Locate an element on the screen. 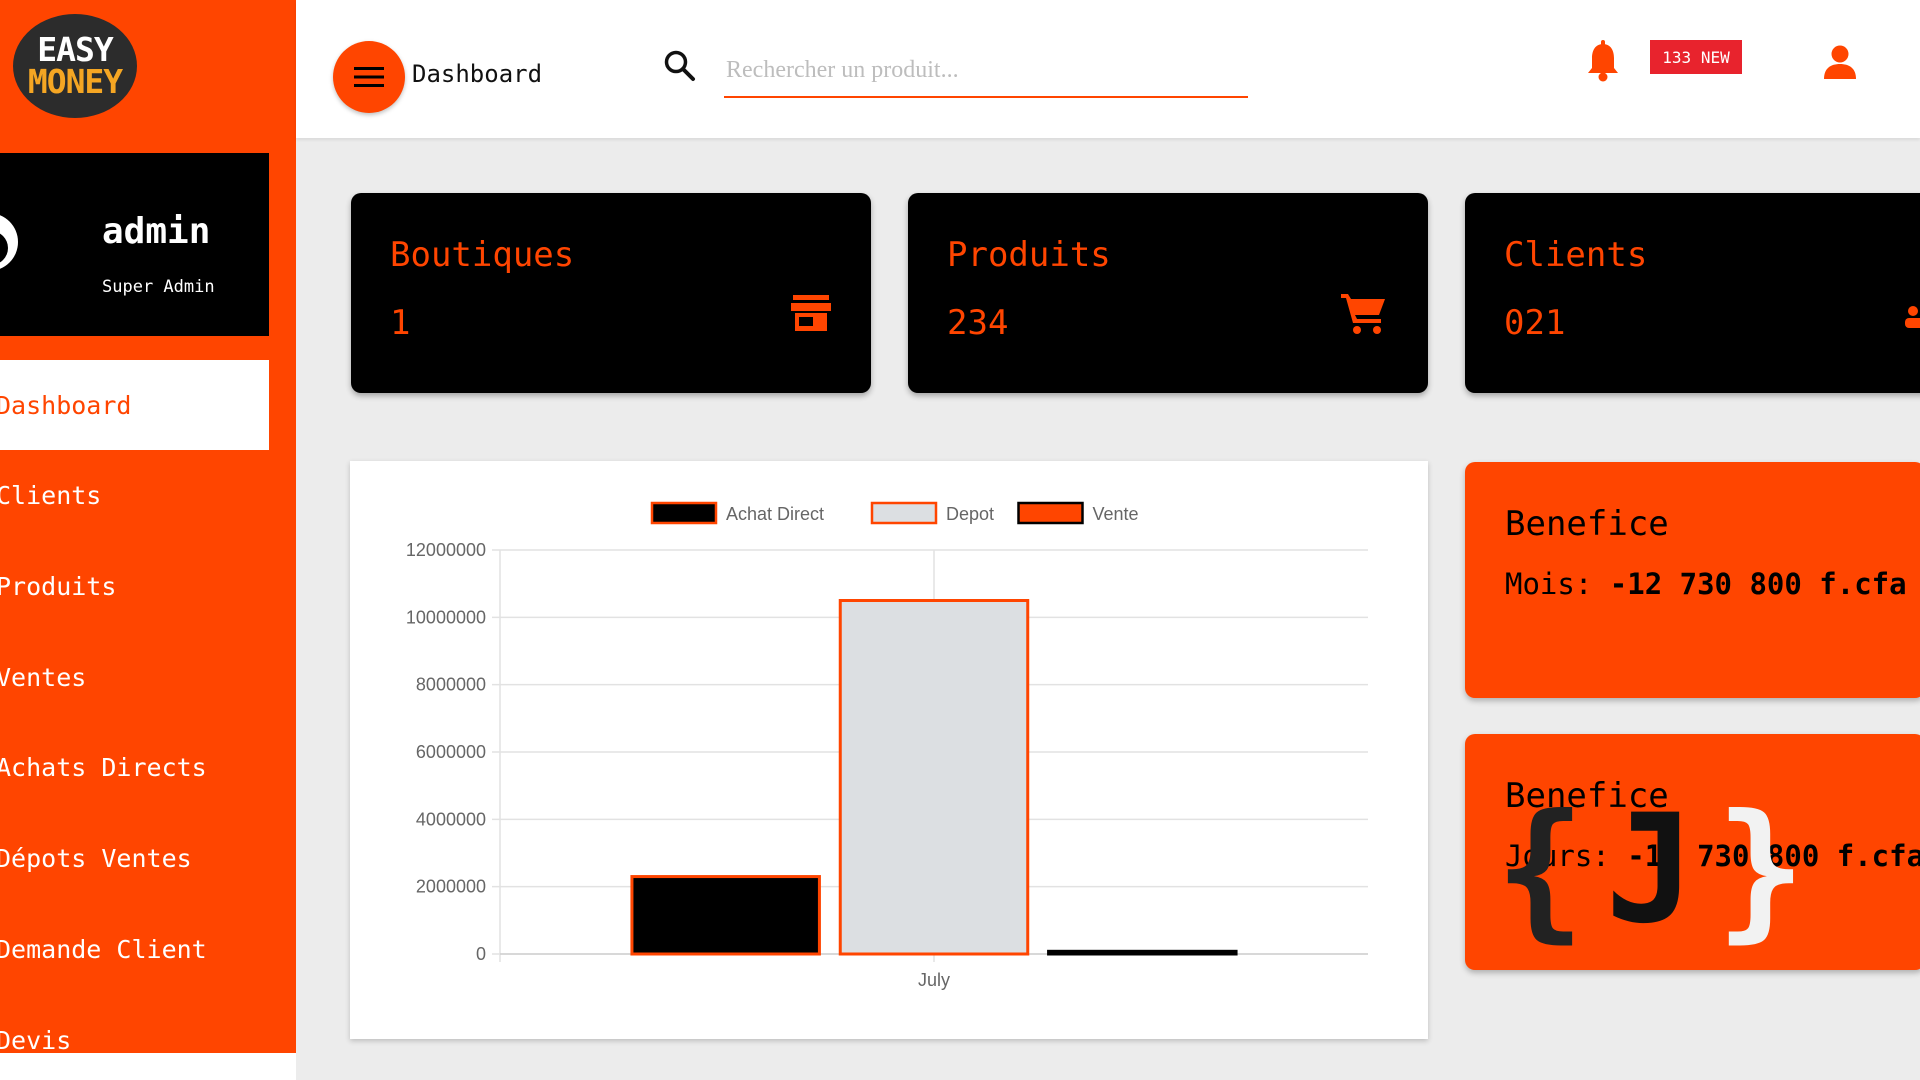 The height and width of the screenshot is (1080, 1920). sidebar-item-devis: Devis is located at coordinates (134, 1024).